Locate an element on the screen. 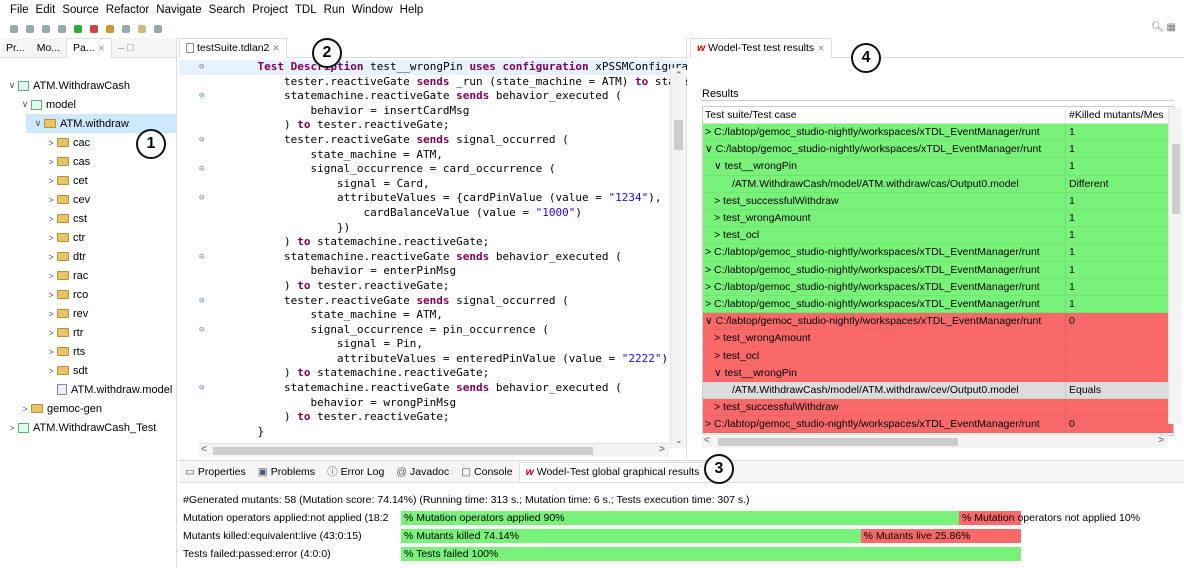 The height and width of the screenshot is (568, 1184). scroll-up-icon: ⌃ is located at coordinates (679, 75).